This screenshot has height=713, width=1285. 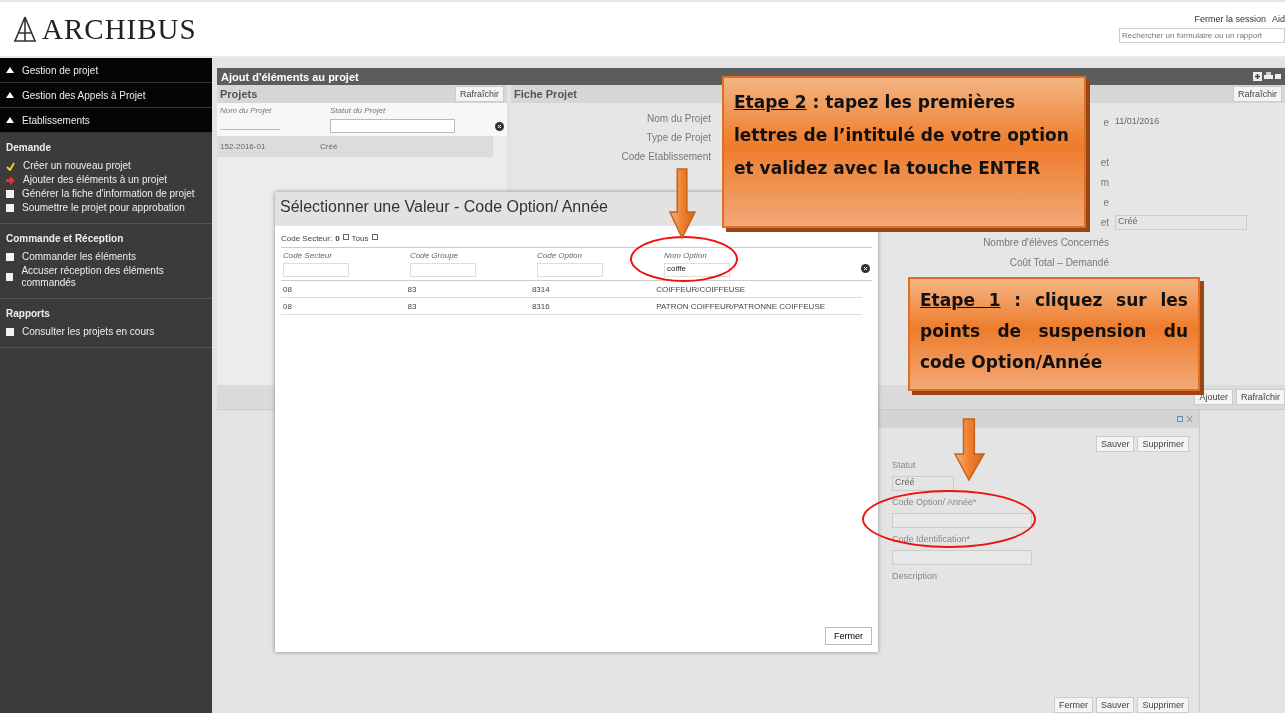 What do you see at coordinates (571, 289) in the screenshot?
I see `table-row: 08 83 8314 COIFFEUR/COIFFEUSE` at bounding box center [571, 289].